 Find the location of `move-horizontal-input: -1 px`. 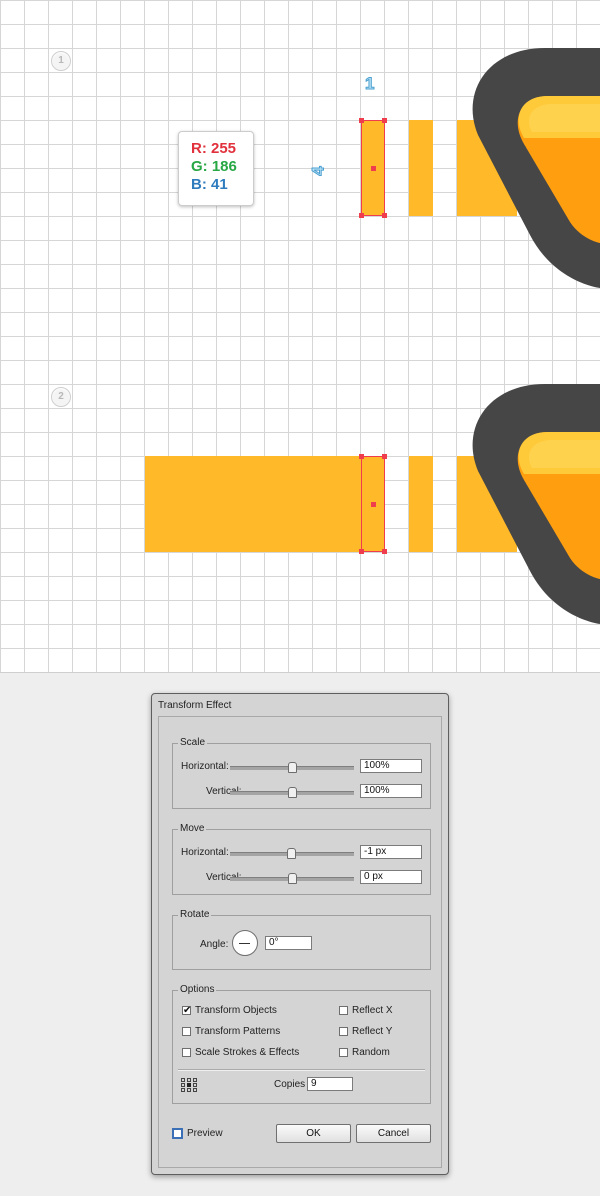

move-horizontal-input: -1 px is located at coordinates (391, 852).